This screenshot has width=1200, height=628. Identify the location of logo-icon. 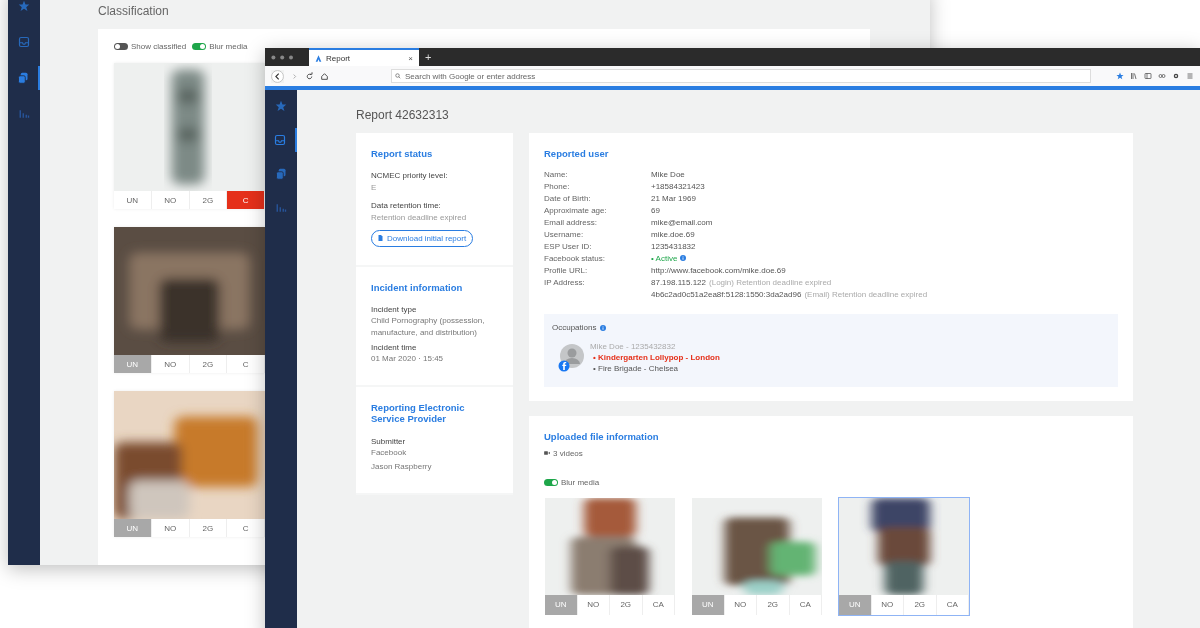
(318, 58).